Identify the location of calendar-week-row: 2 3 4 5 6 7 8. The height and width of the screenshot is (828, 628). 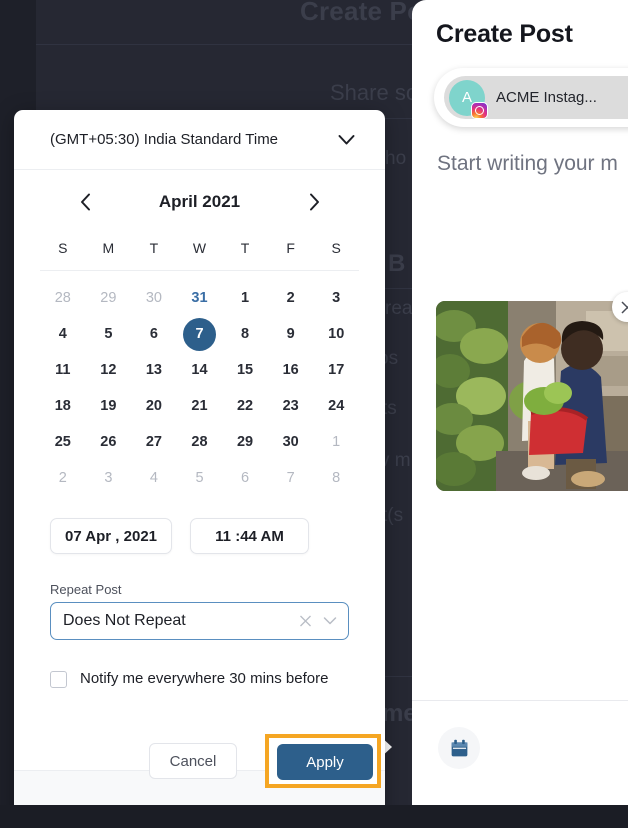
(199, 478).